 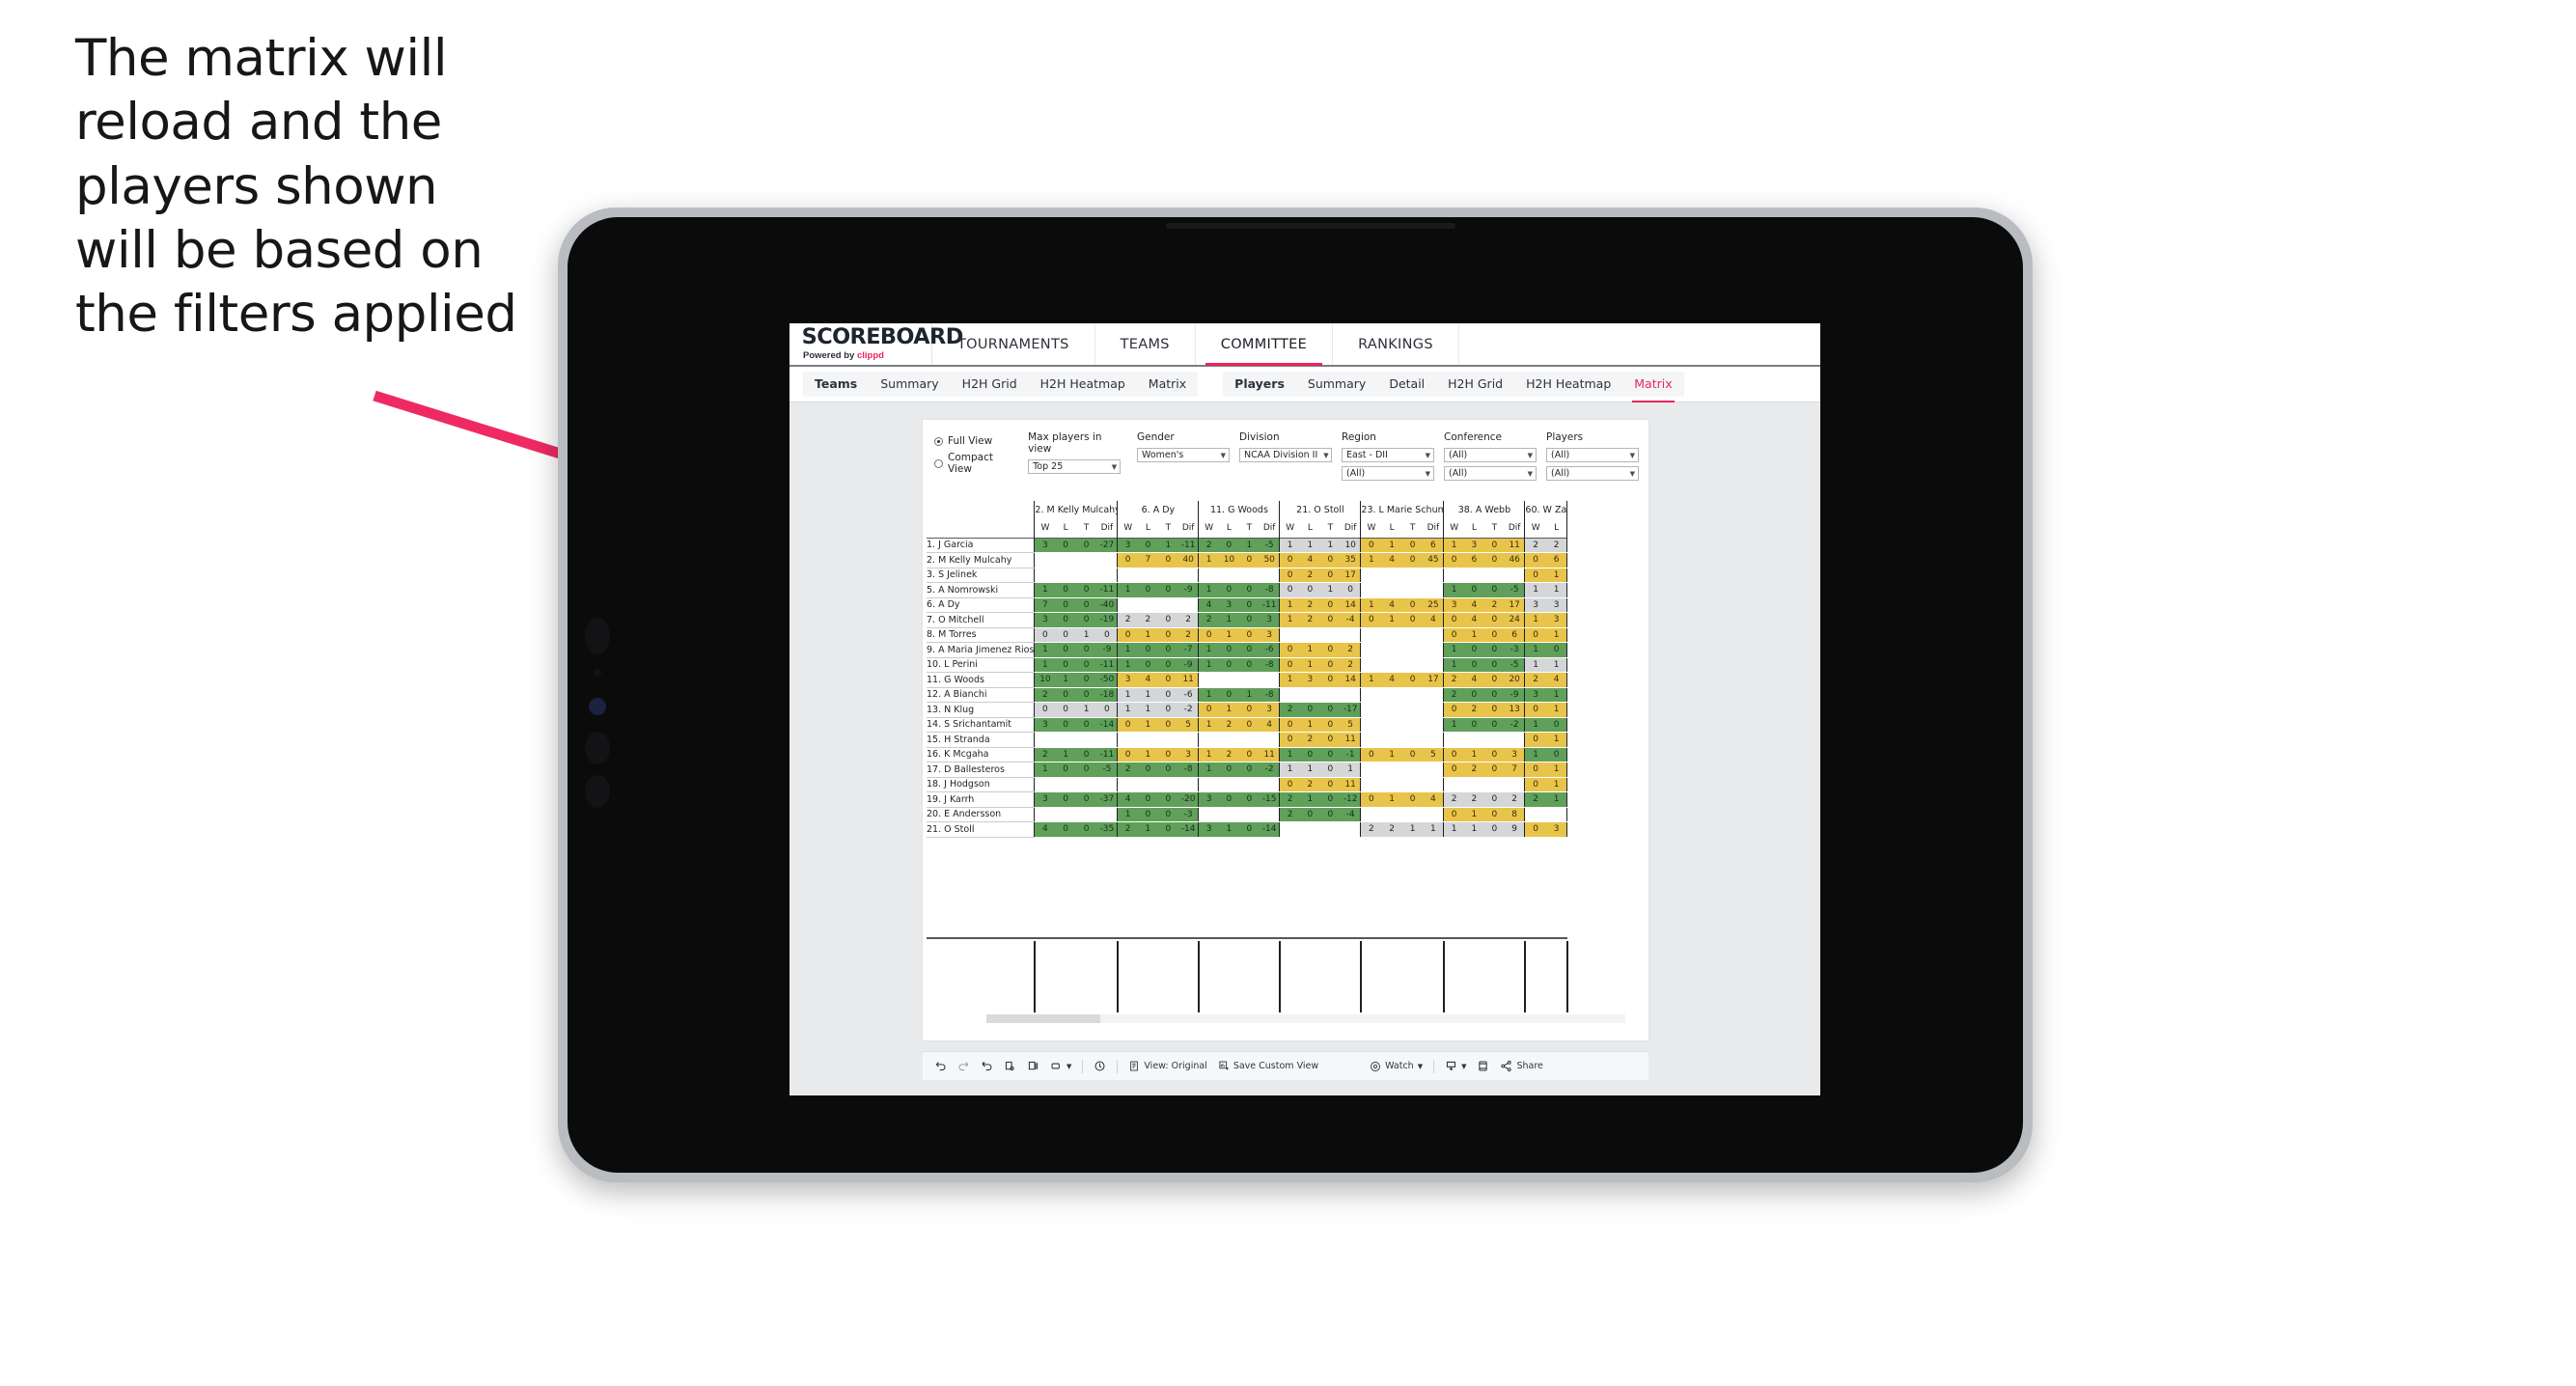 I want to click on matrix-cell: -50, so click(x=1107, y=680).